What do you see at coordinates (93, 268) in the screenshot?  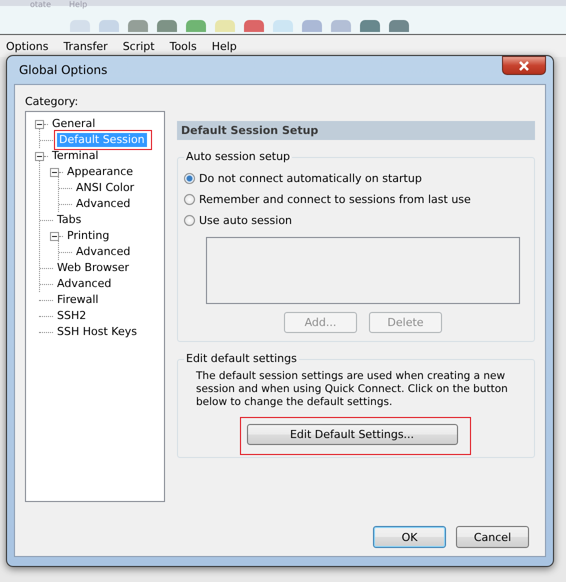 I see `tree-item: Web Browser` at bounding box center [93, 268].